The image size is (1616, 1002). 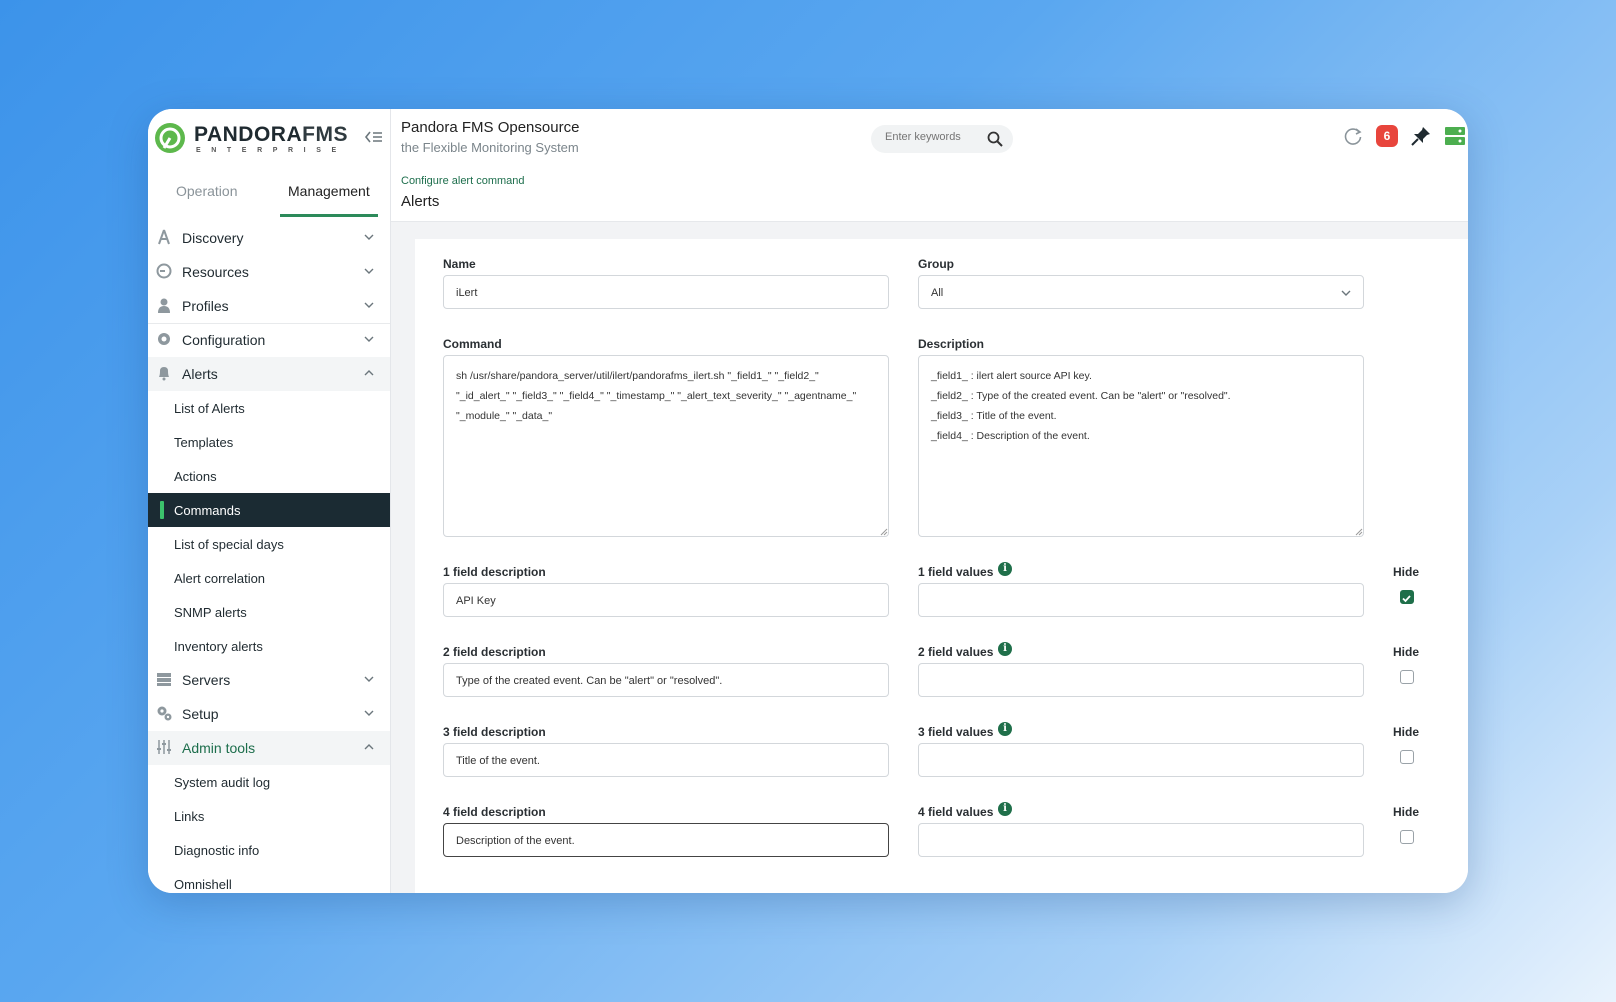 I want to click on field2-hide-label: Hide, so click(x=1406, y=652).